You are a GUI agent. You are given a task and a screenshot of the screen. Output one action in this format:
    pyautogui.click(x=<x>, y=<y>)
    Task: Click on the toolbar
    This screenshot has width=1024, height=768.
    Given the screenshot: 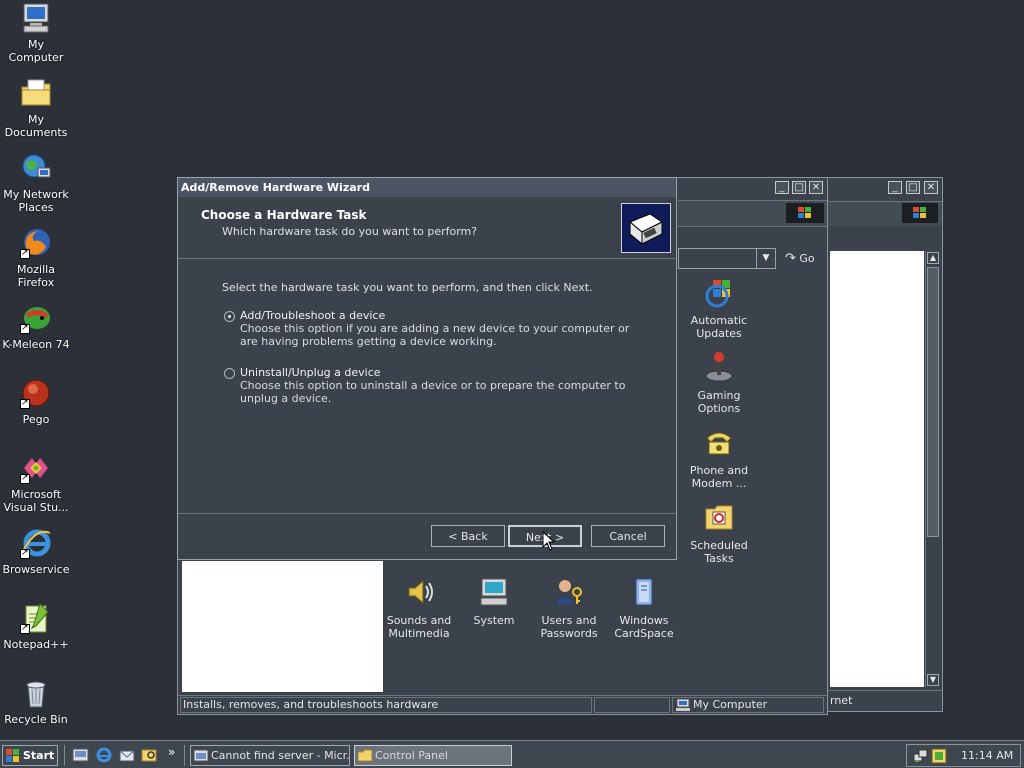 What is the action you would take?
    pyautogui.click(x=752, y=213)
    